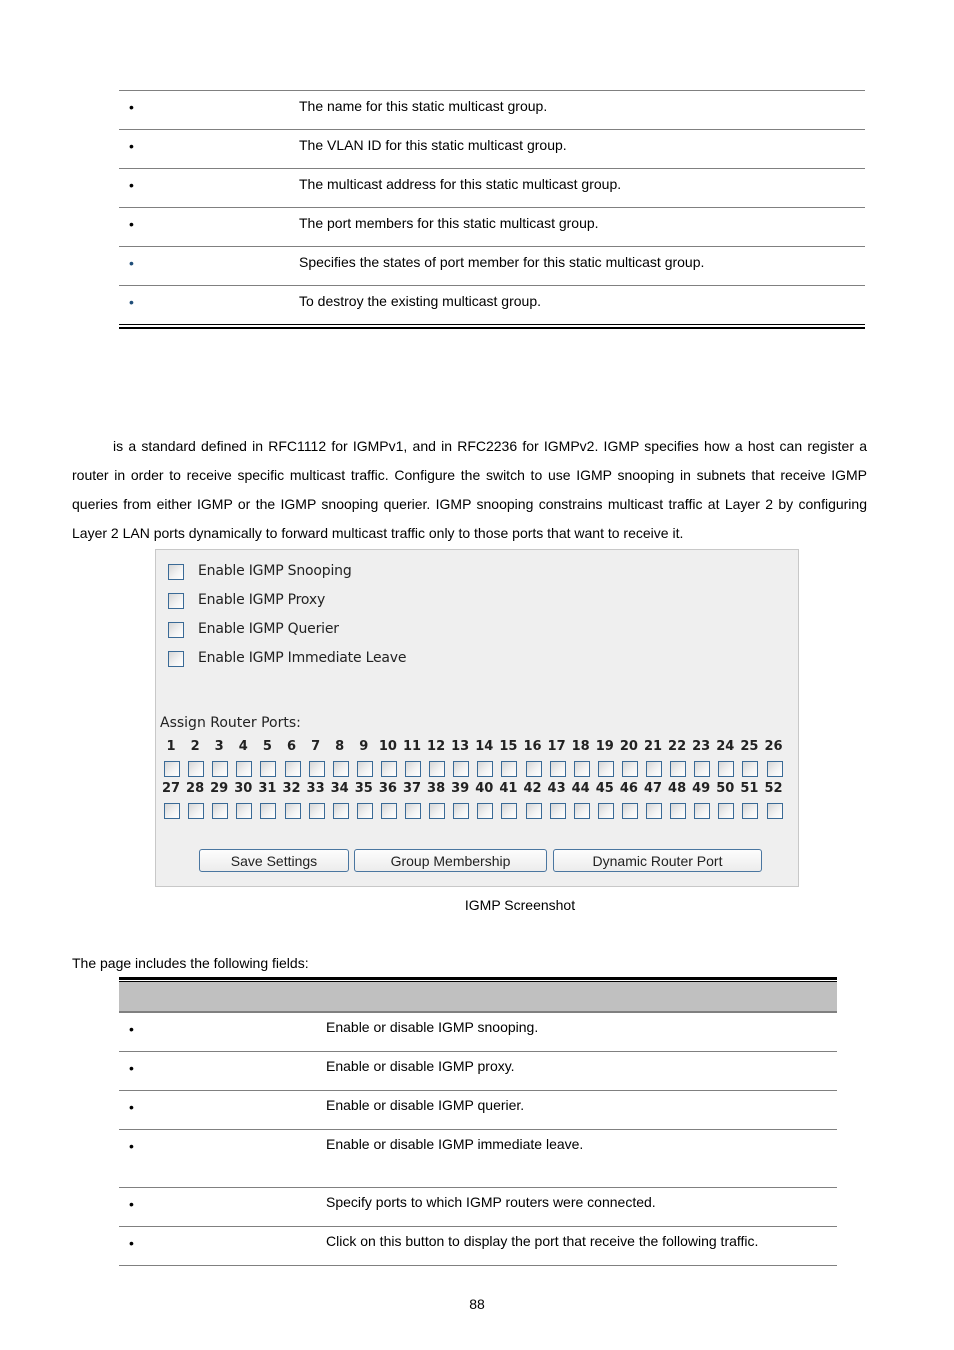 Image resolution: width=954 pixels, height=1350 pixels. Describe the element at coordinates (420, 1066) in the screenshot. I see `row-description: Enable or disable IGMP proxy.` at that location.